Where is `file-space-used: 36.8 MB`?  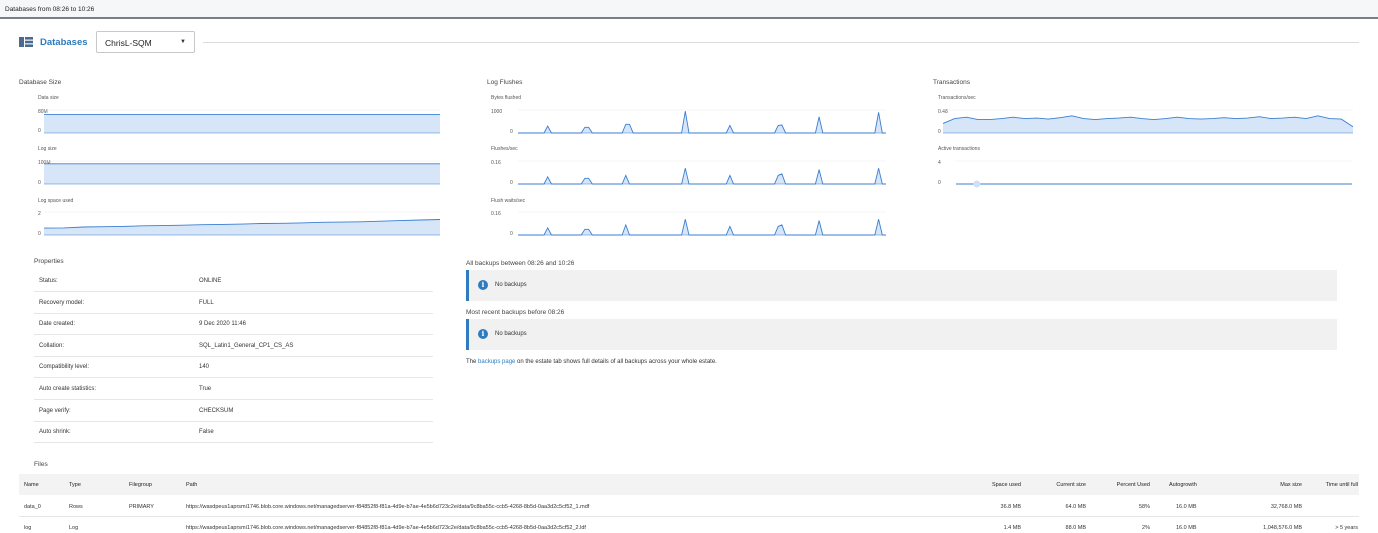 file-space-used: 36.8 MB is located at coordinates (1010, 507).